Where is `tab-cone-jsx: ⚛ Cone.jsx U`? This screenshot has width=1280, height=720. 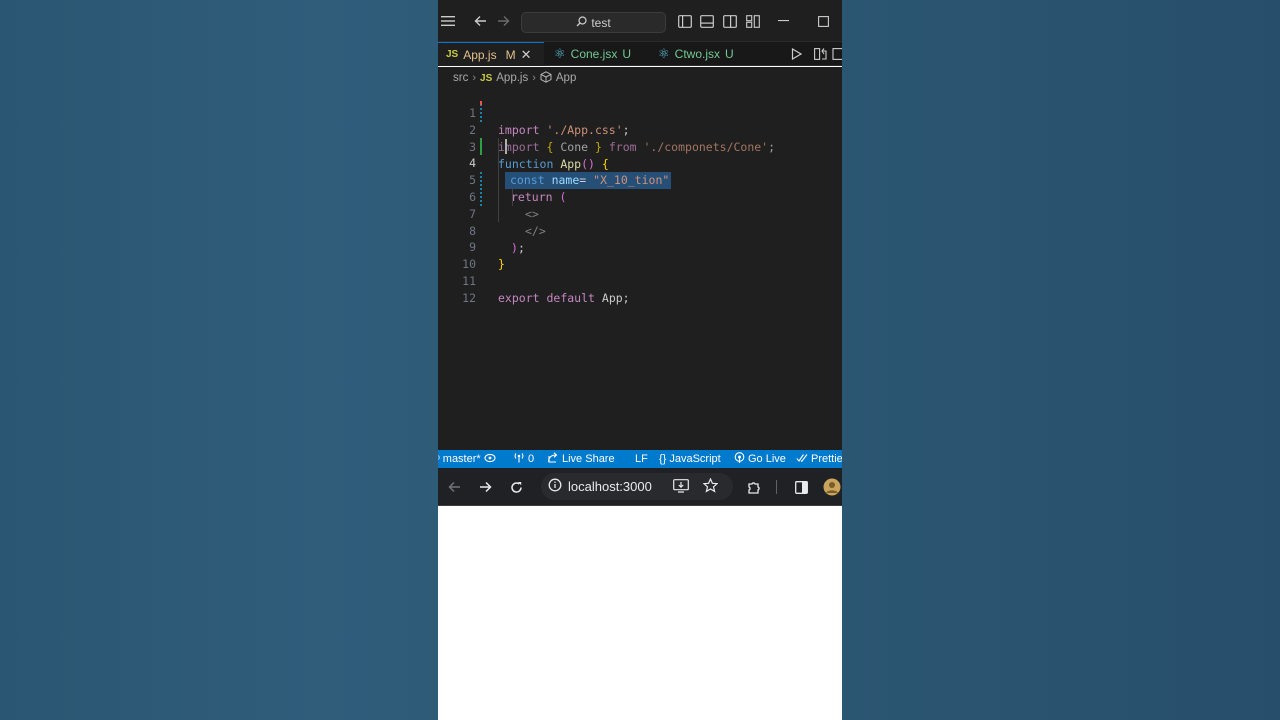
tab-cone-jsx: ⚛ Cone.jsx U is located at coordinates (592, 54).